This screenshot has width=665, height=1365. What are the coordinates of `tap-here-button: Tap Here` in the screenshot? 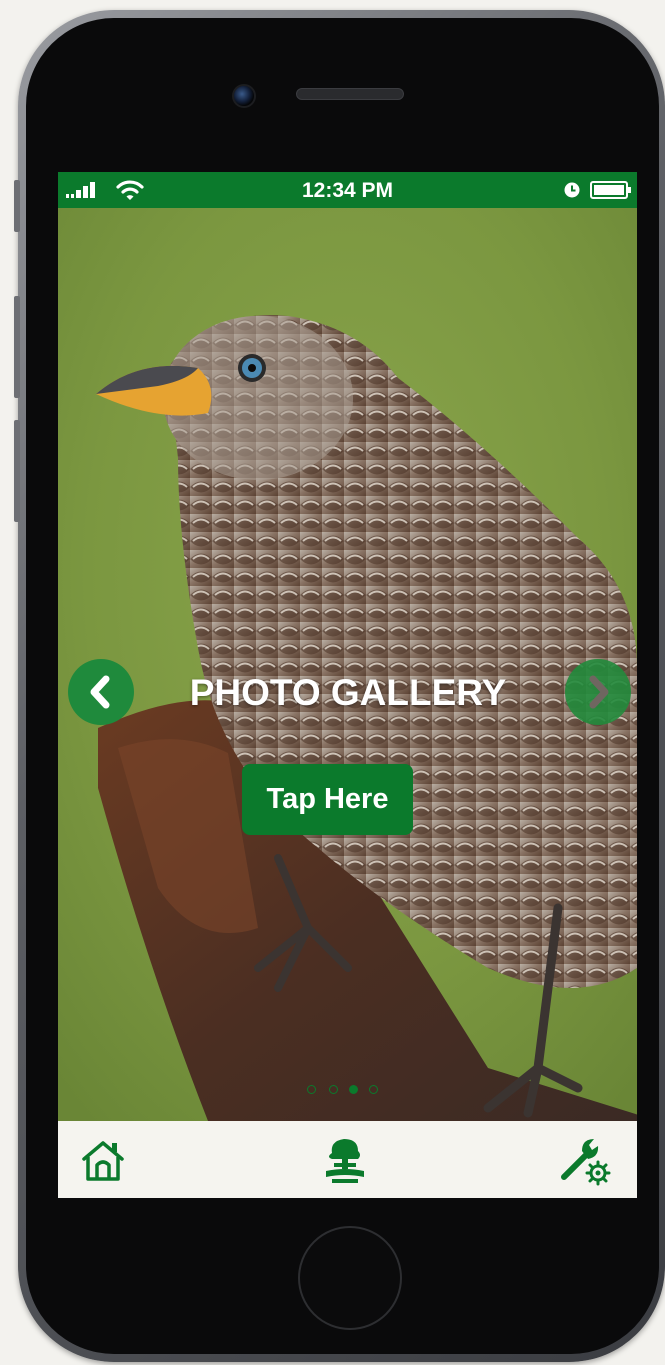 It's located at (327, 799).